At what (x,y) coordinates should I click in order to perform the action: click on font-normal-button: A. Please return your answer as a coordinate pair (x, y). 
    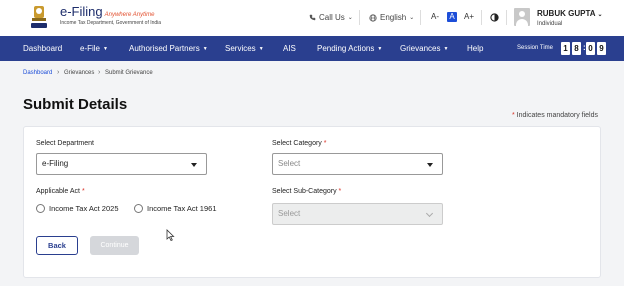
    Looking at the image, I should click on (452, 17).